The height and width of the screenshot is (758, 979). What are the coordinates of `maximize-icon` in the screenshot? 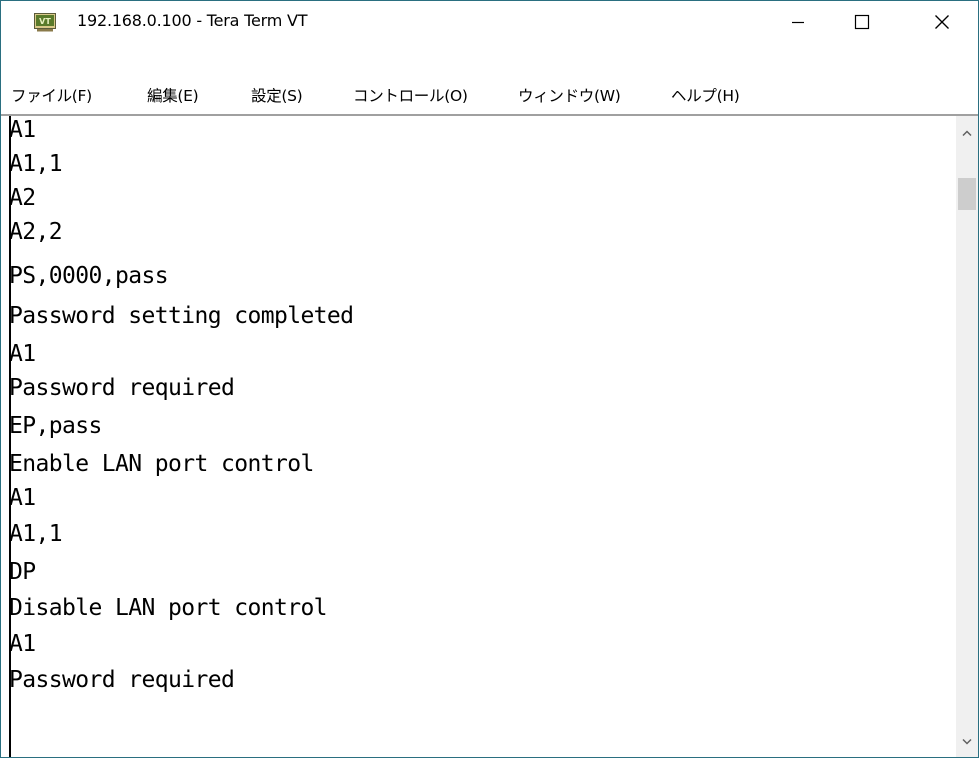 It's located at (862, 22).